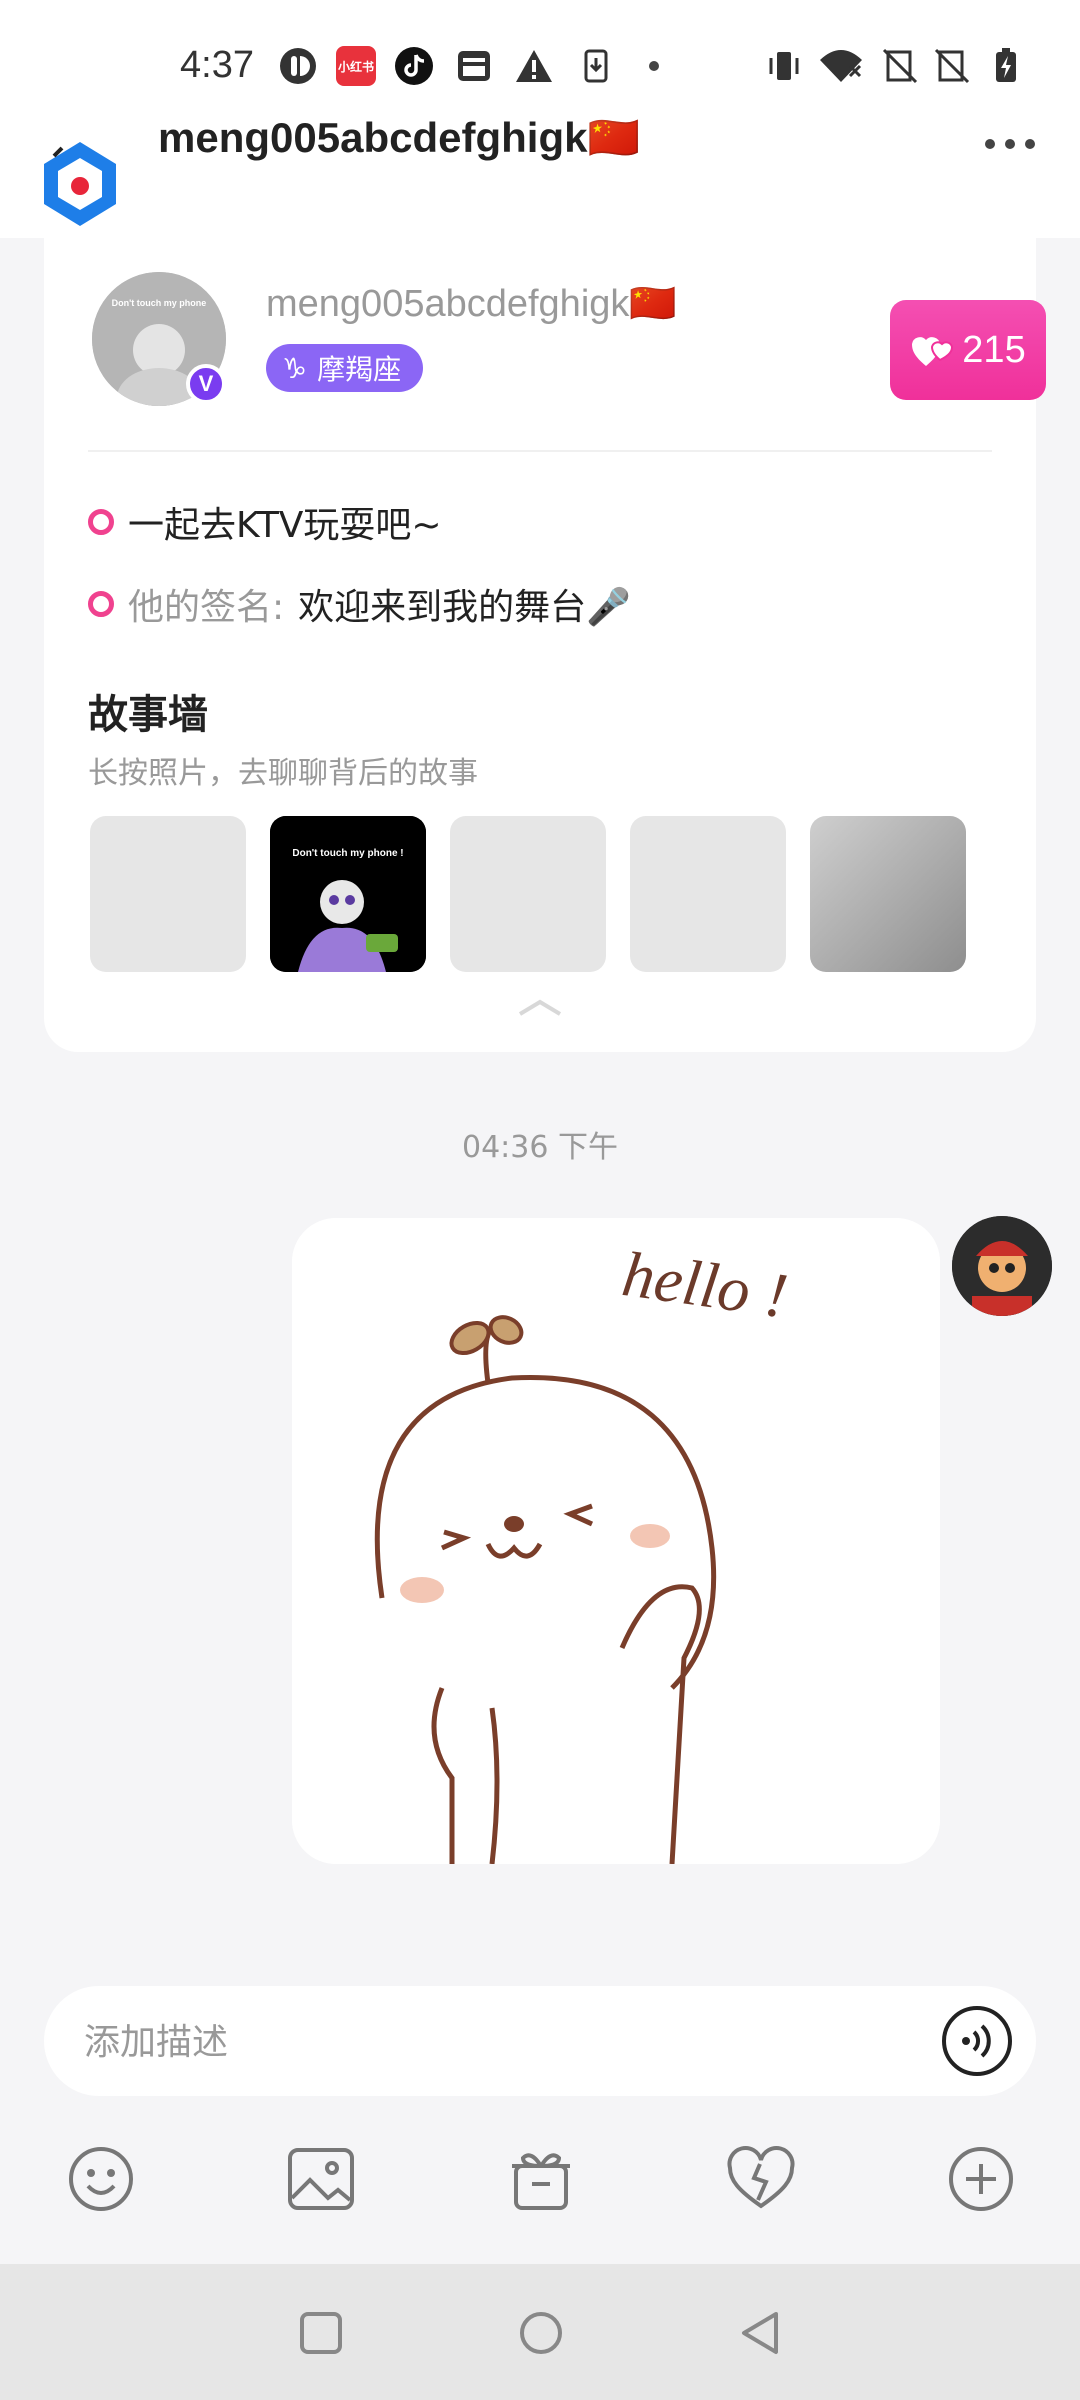  I want to click on my-avatar, so click(1002, 1266).